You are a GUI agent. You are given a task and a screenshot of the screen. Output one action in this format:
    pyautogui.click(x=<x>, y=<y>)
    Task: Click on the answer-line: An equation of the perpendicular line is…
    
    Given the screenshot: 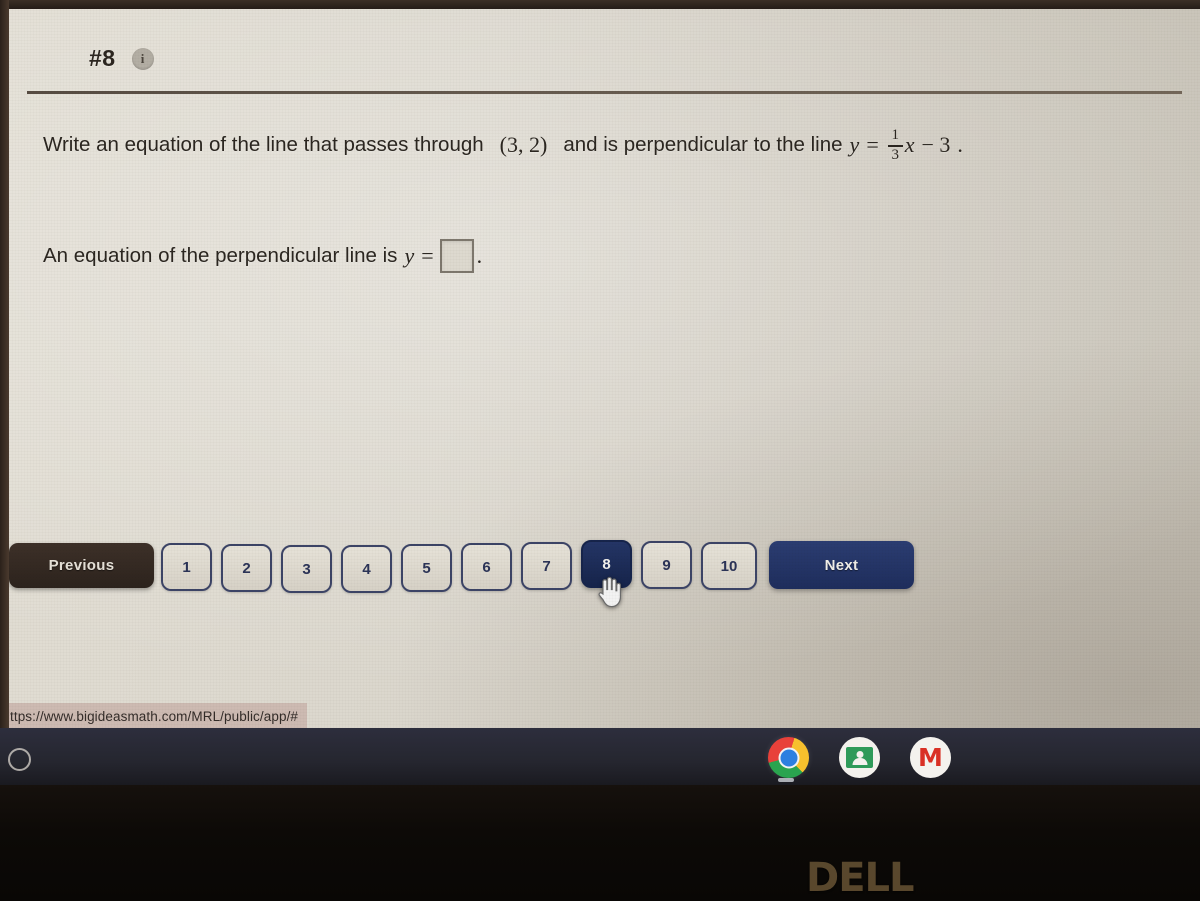 What is the action you would take?
    pyautogui.click(x=262, y=256)
    